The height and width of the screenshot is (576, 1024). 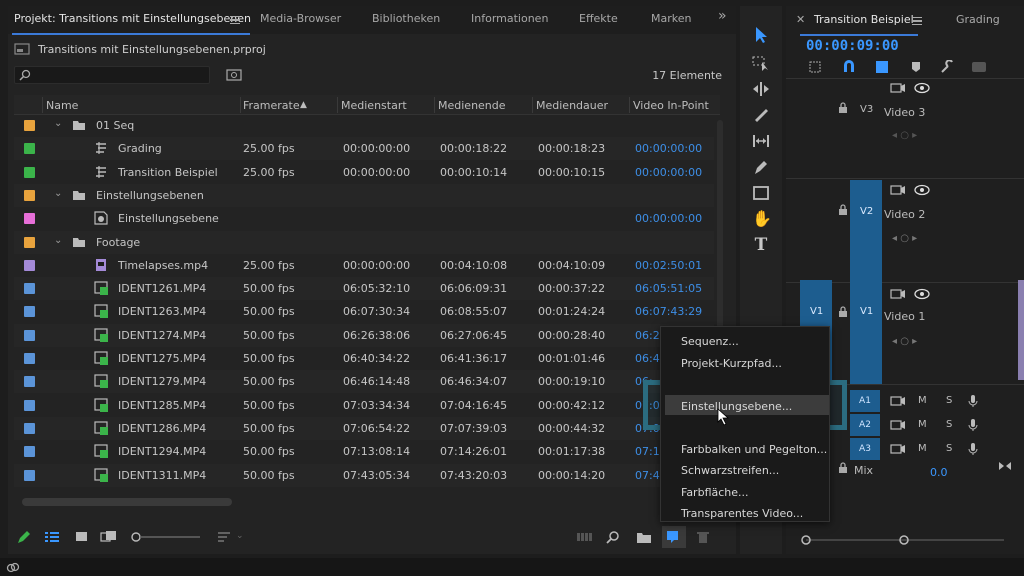 What do you see at coordinates (374, 105) in the screenshot?
I see `column-media-start: Medienstart` at bounding box center [374, 105].